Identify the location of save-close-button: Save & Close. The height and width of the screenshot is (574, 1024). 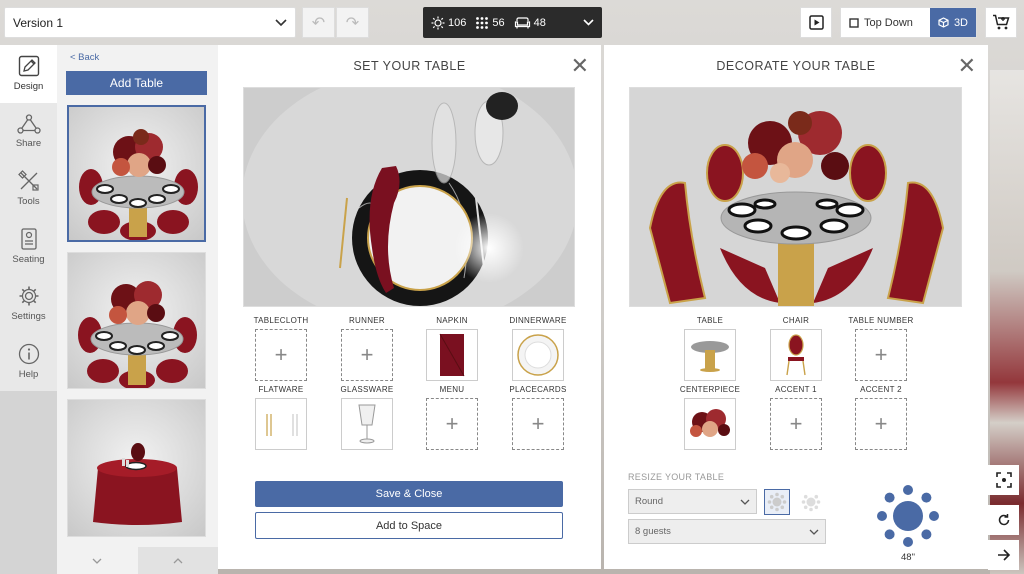
(409, 494).